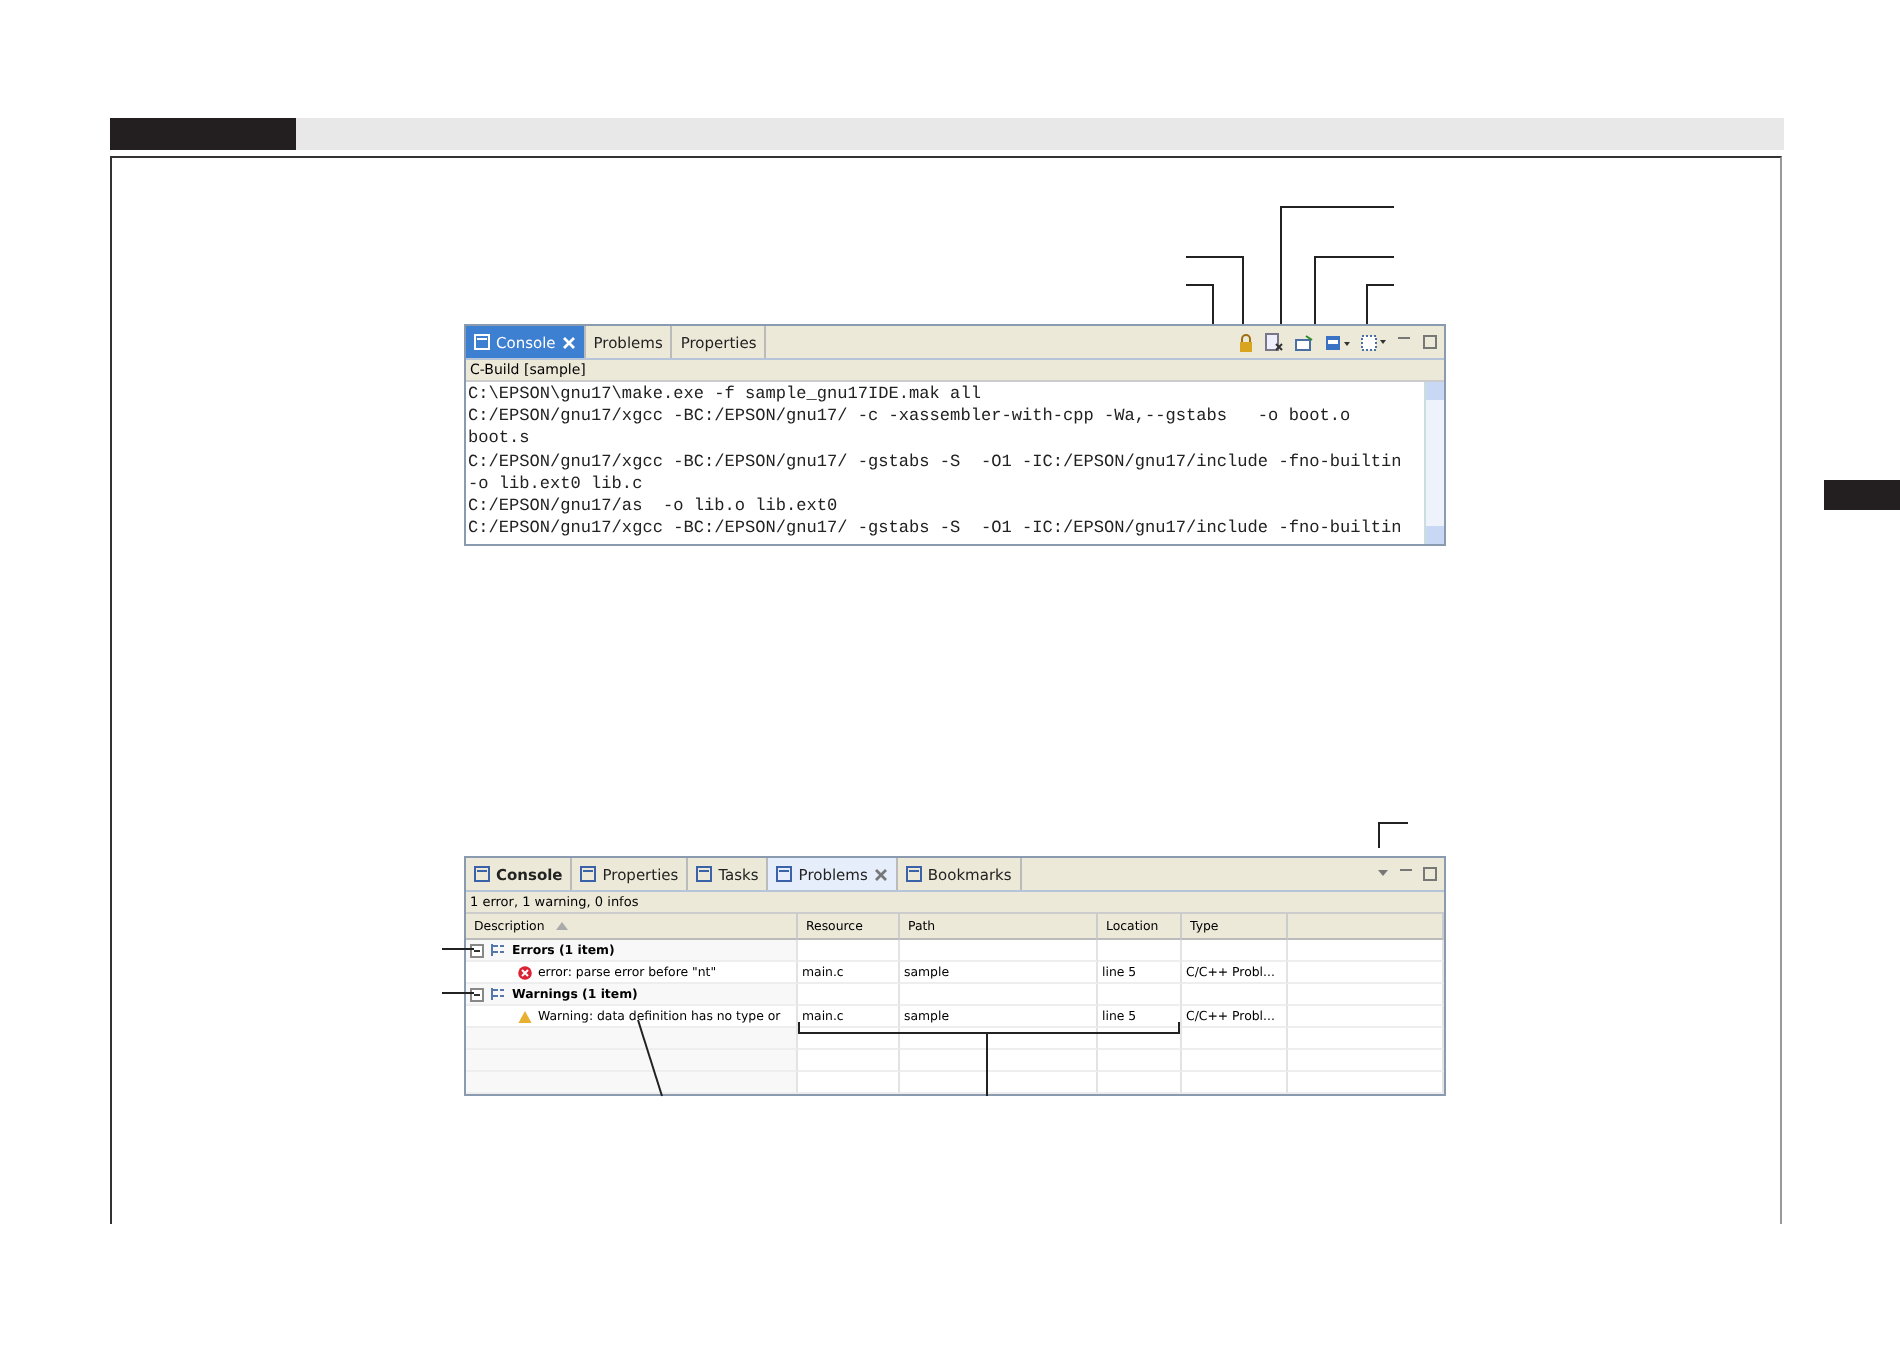  I want to click on console-line: C:/EPSON/gnu17/as -o lib.o lib.ext0, so click(654, 507).